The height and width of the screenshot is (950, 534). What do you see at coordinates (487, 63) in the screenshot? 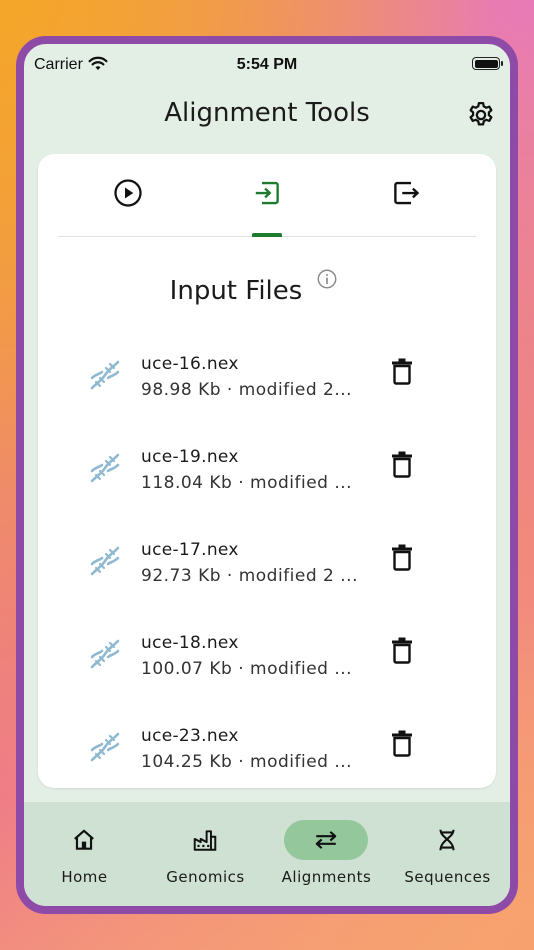
I see `battery-icon` at bounding box center [487, 63].